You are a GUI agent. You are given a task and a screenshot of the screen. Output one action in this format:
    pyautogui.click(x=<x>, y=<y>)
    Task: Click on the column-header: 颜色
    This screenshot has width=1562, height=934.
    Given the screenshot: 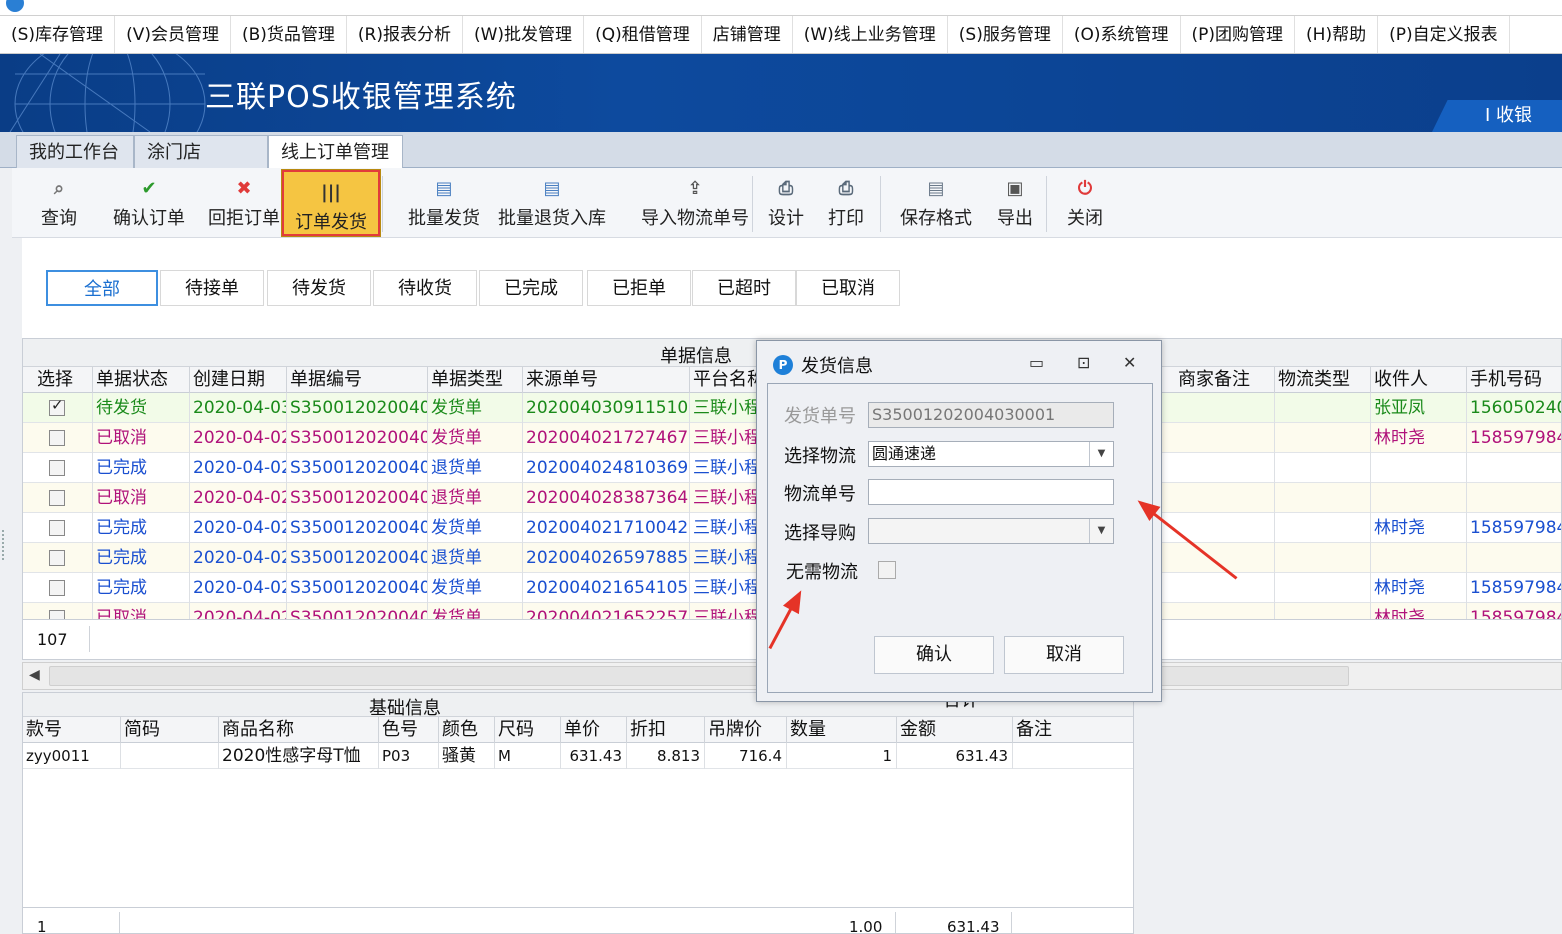 What is the action you would take?
    pyautogui.click(x=467, y=730)
    